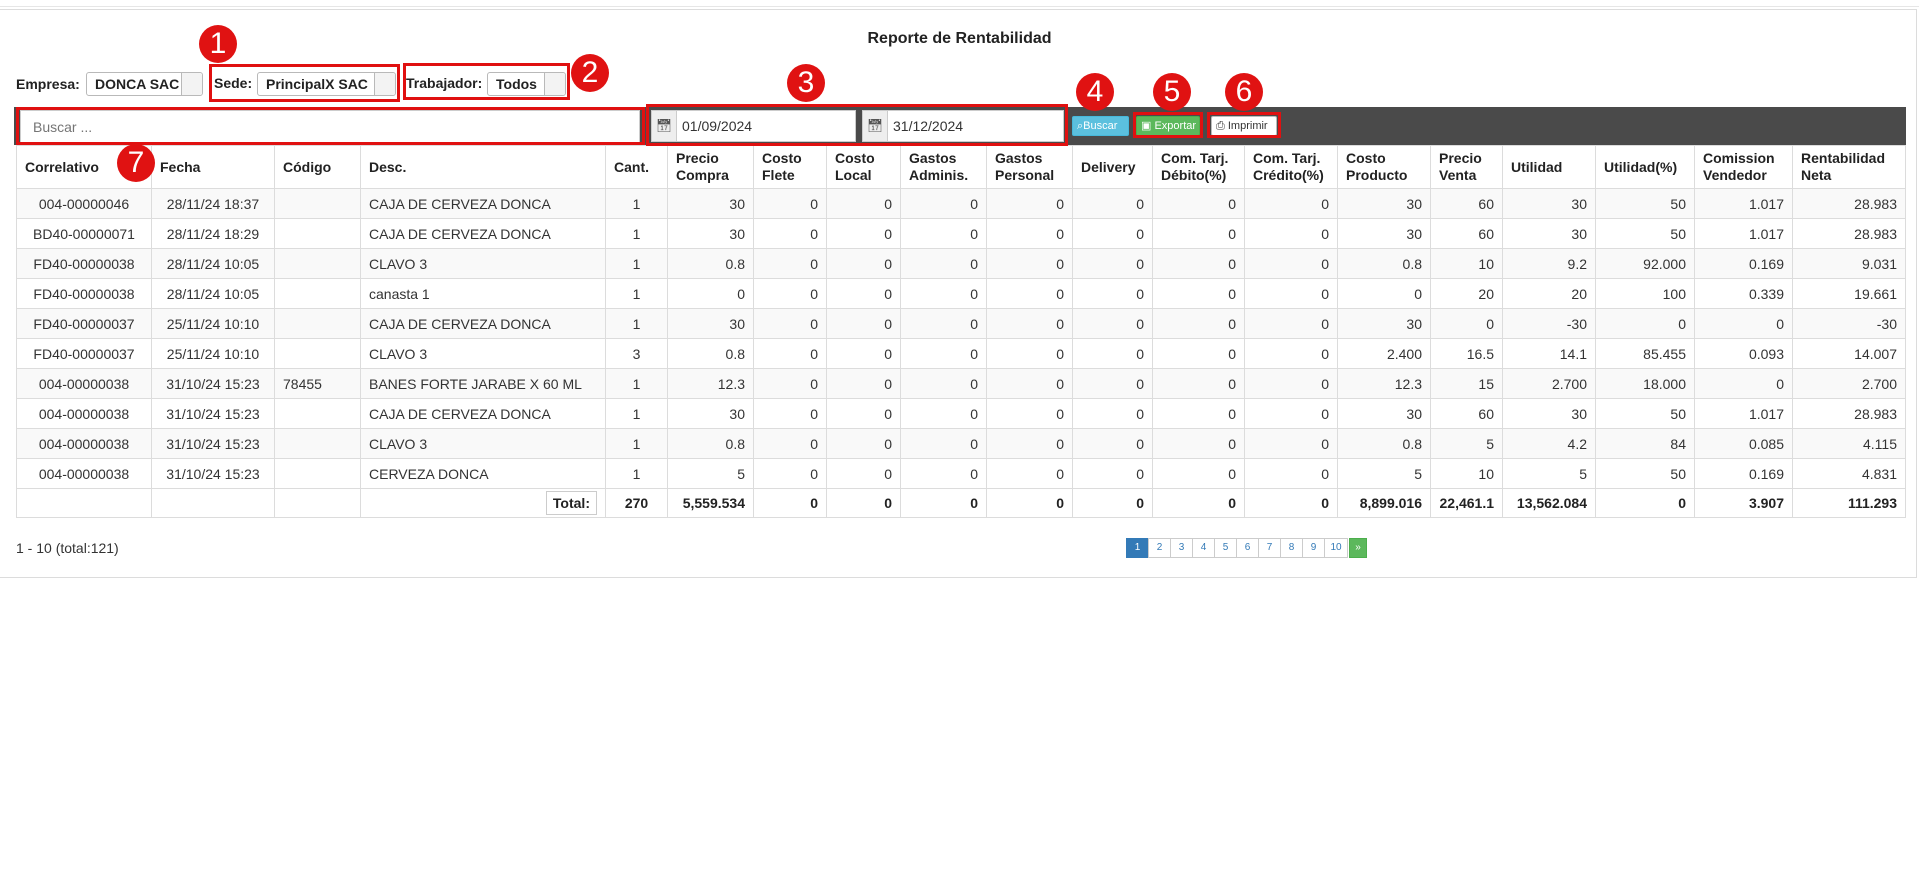  I want to click on buscar-button: ⌕Buscar, so click(1100, 126).